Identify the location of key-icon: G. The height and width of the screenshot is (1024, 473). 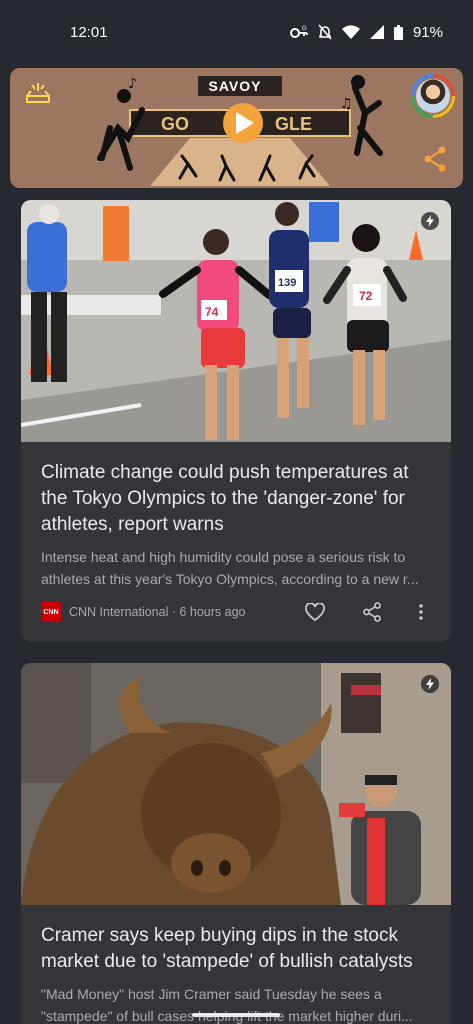
(298, 32).